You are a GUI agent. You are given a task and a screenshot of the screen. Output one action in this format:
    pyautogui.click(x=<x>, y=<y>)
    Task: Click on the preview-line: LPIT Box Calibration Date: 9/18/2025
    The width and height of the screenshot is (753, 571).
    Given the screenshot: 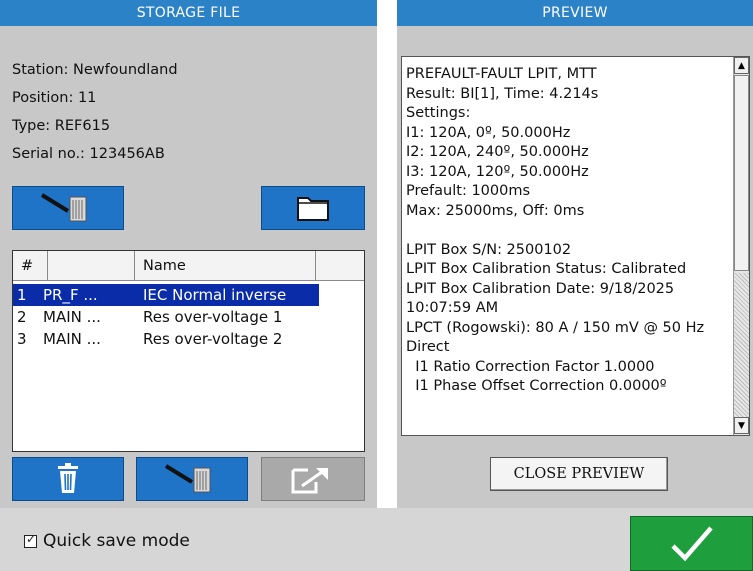 What is the action you would take?
    pyautogui.click(x=540, y=288)
    